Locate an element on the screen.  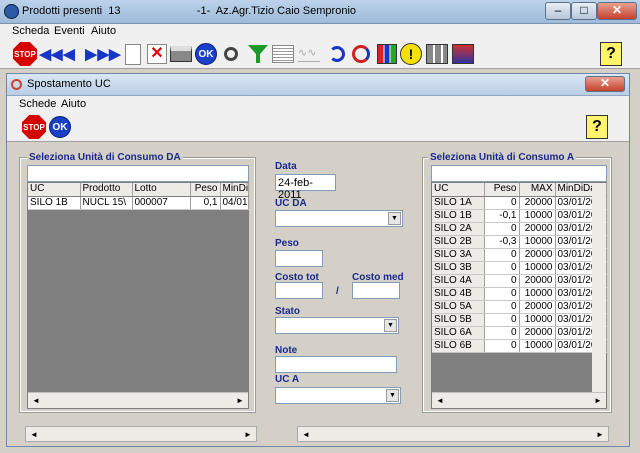
stato-select: ▼ is located at coordinates (337, 325).